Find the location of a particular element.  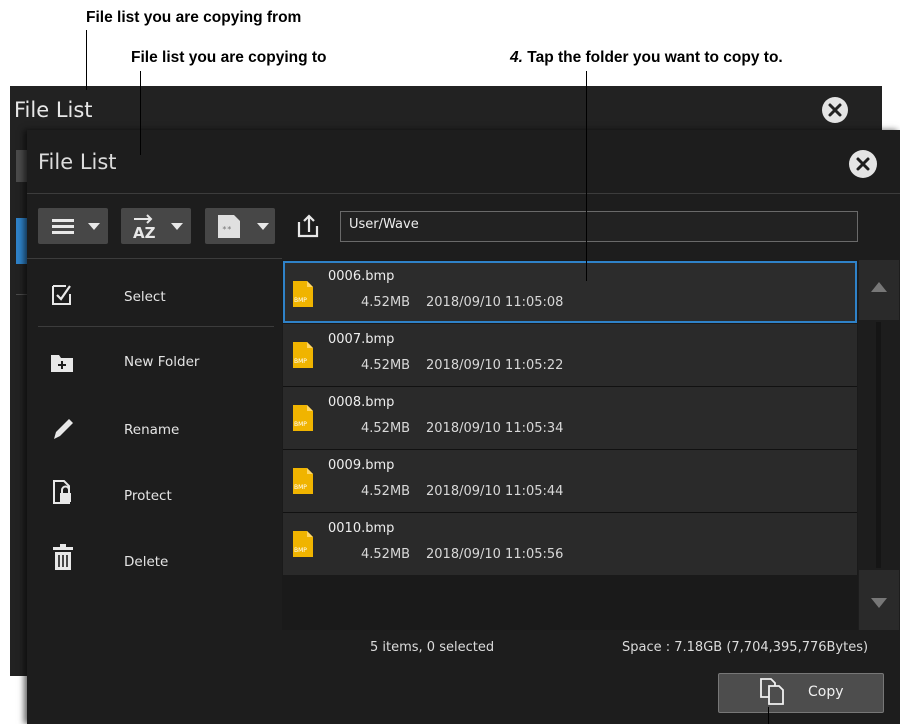

folder-up-icon is located at coordinates (308, 226).